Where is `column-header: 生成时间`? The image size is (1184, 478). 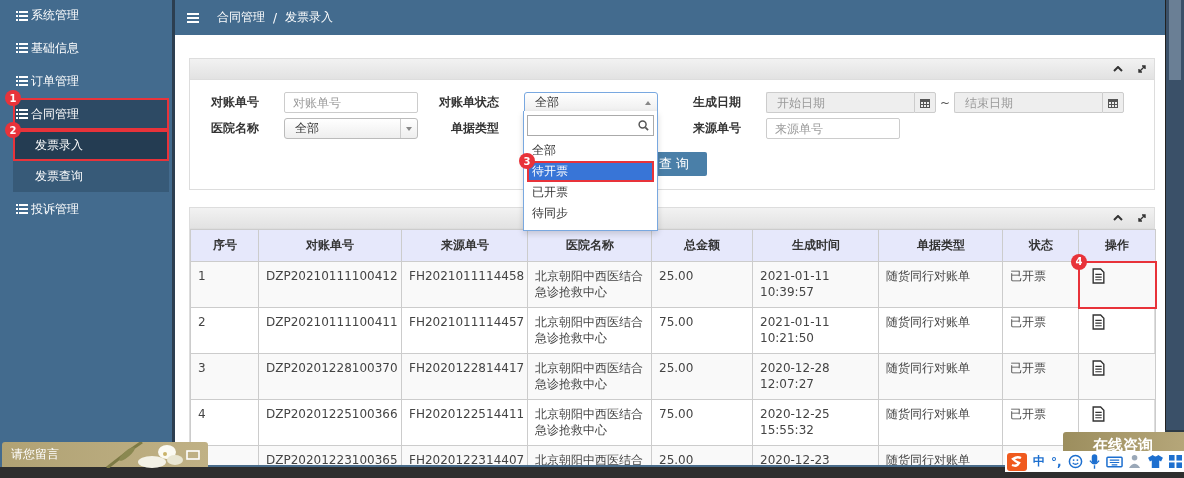 column-header: 生成时间 is located at coordinates (815, 245).